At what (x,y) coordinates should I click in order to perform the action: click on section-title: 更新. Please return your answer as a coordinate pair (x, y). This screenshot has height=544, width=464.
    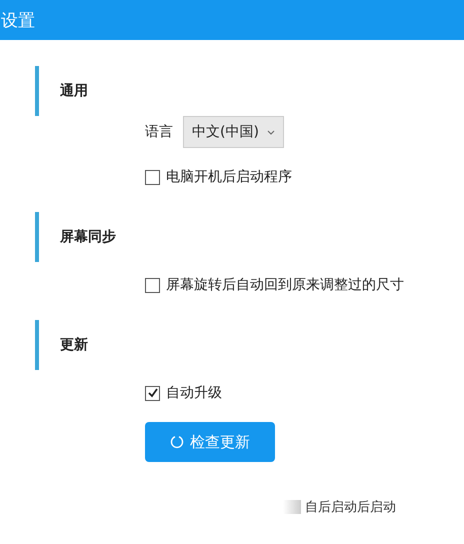
    Looking at the image, I should click on (74, 345).